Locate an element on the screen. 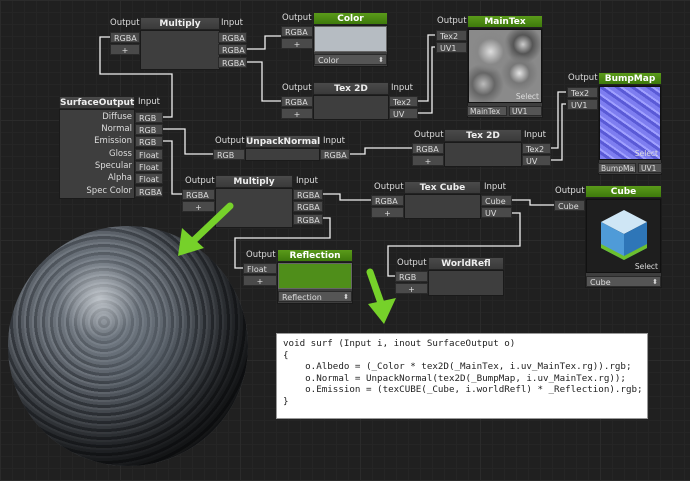 The height and width of the screenshot is (481, 690). texcube-output-add: + is located at coordinates (387, 212).